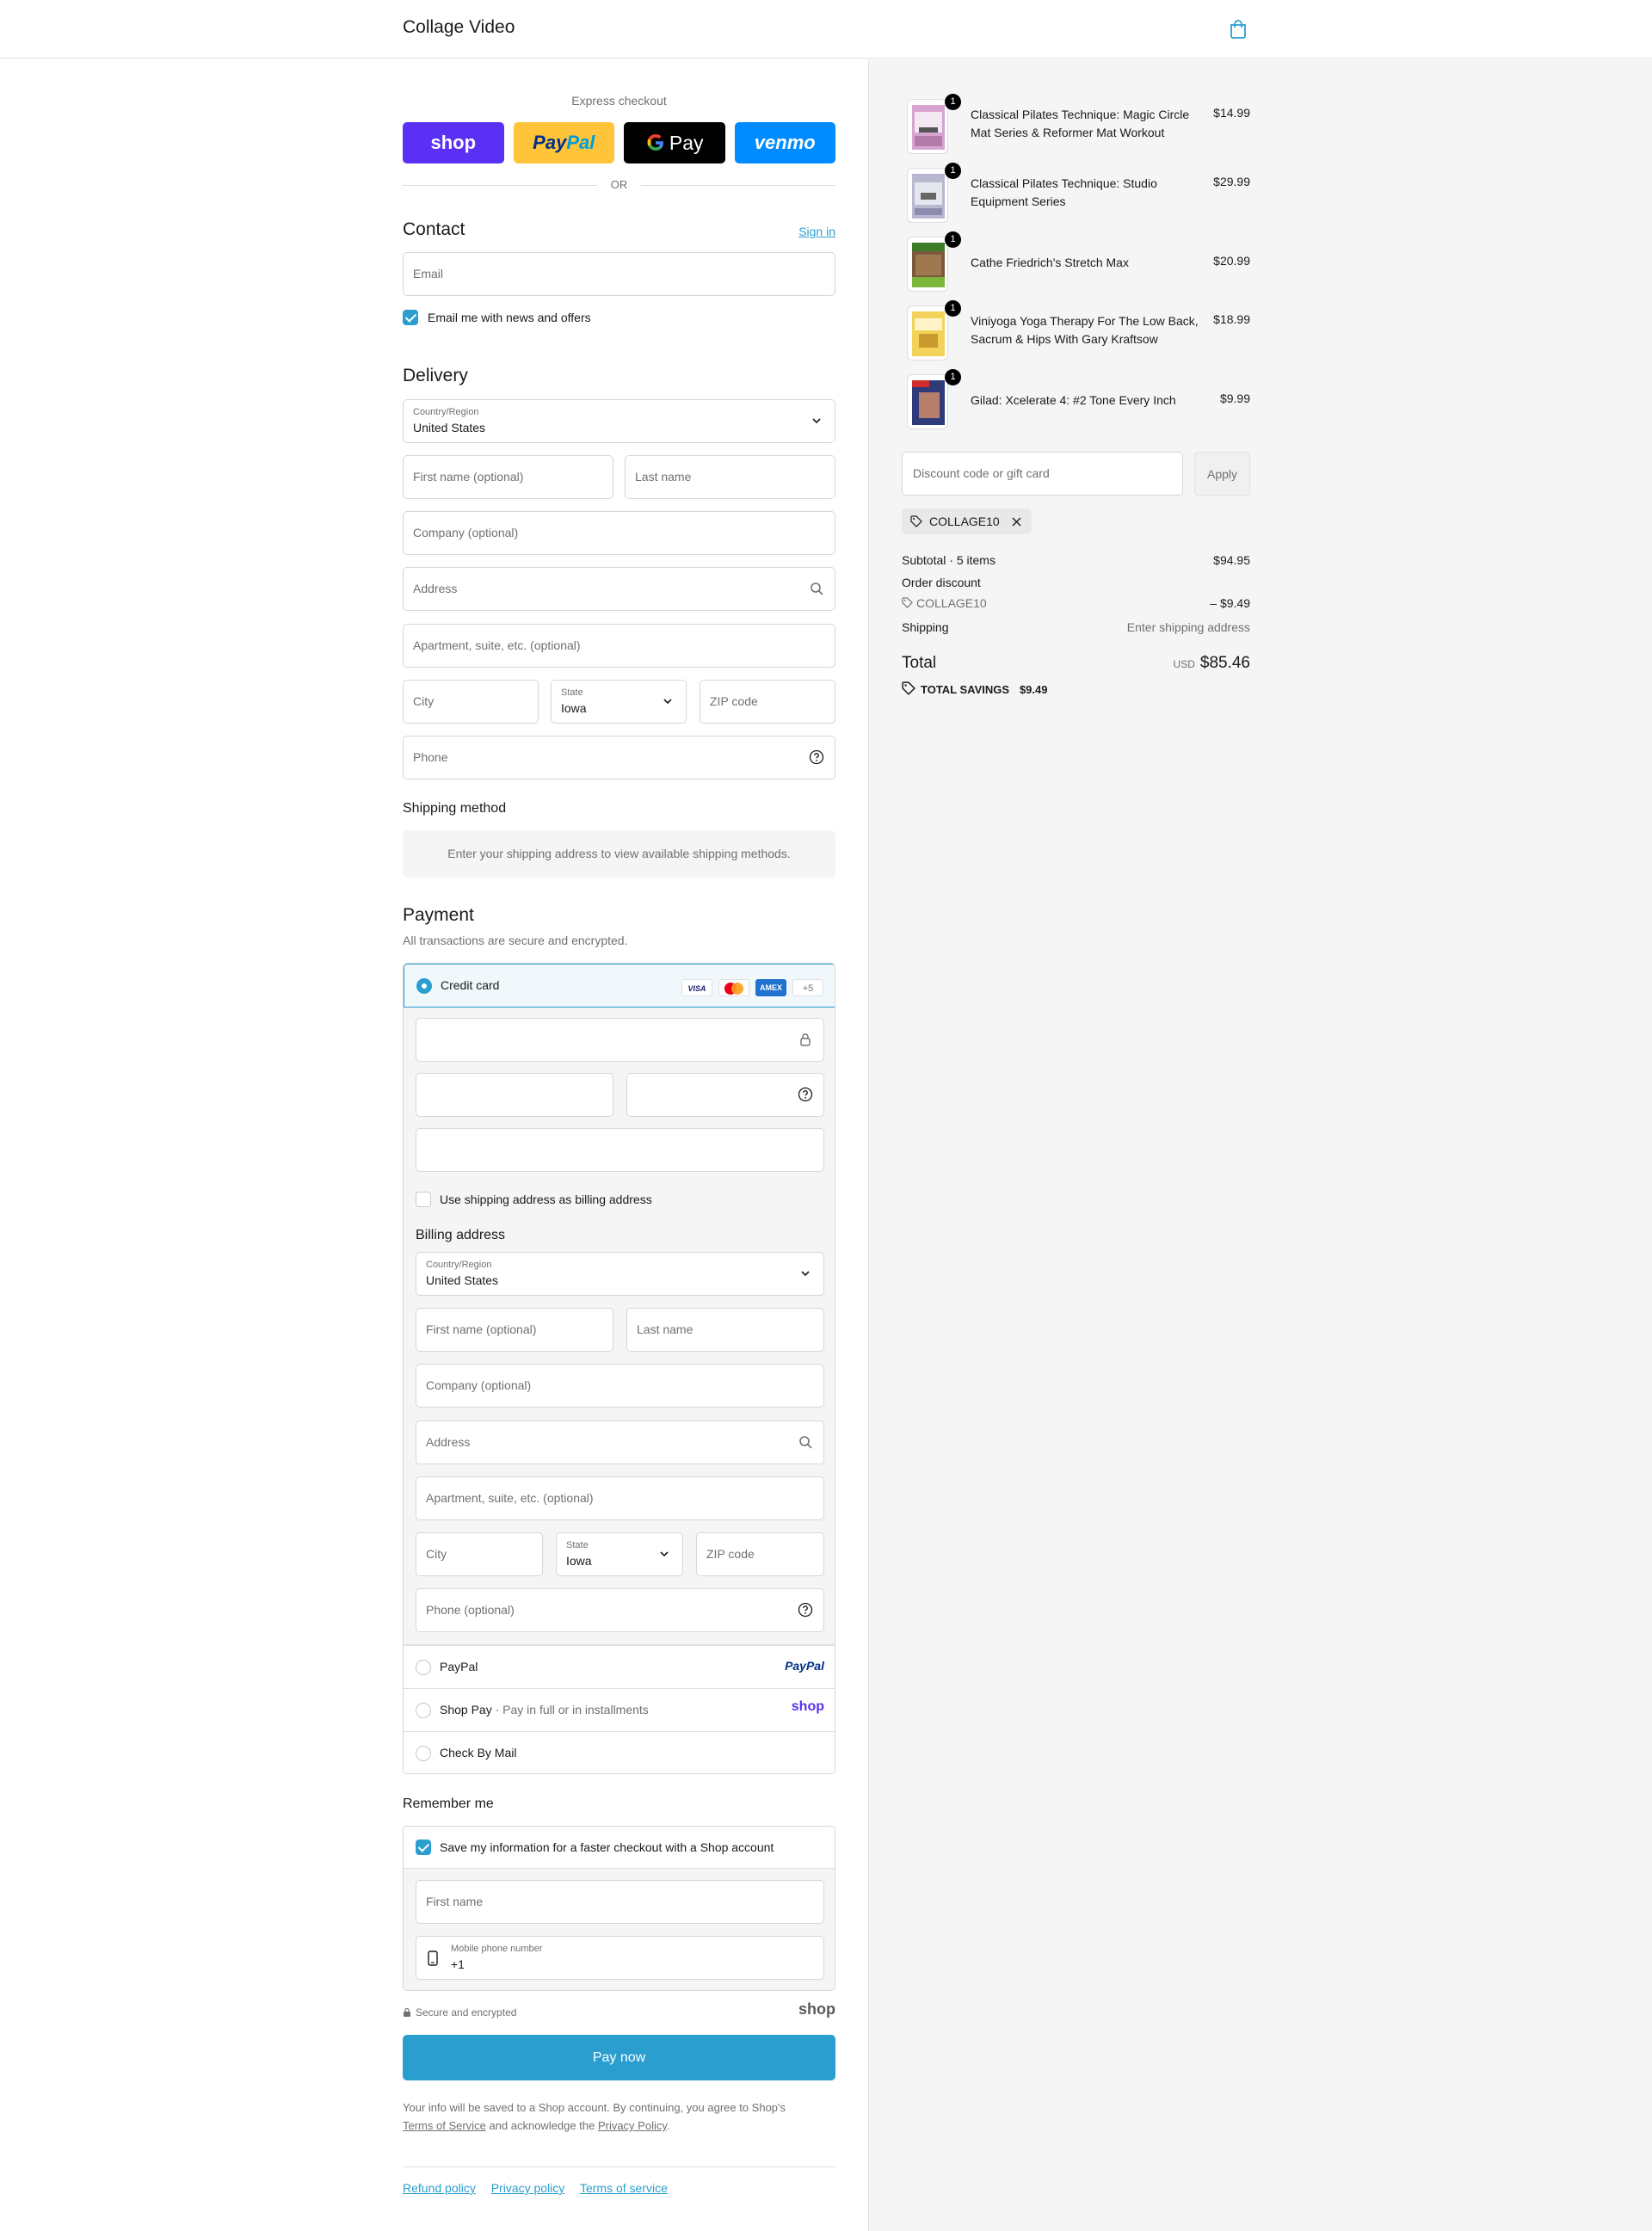 Image resolution: width=1652 pixels, height=2231 pixels. Describe the element at coordinates (620, 1386) in the screenshot. I see `billing-company-field: Company (optional)` at that location.